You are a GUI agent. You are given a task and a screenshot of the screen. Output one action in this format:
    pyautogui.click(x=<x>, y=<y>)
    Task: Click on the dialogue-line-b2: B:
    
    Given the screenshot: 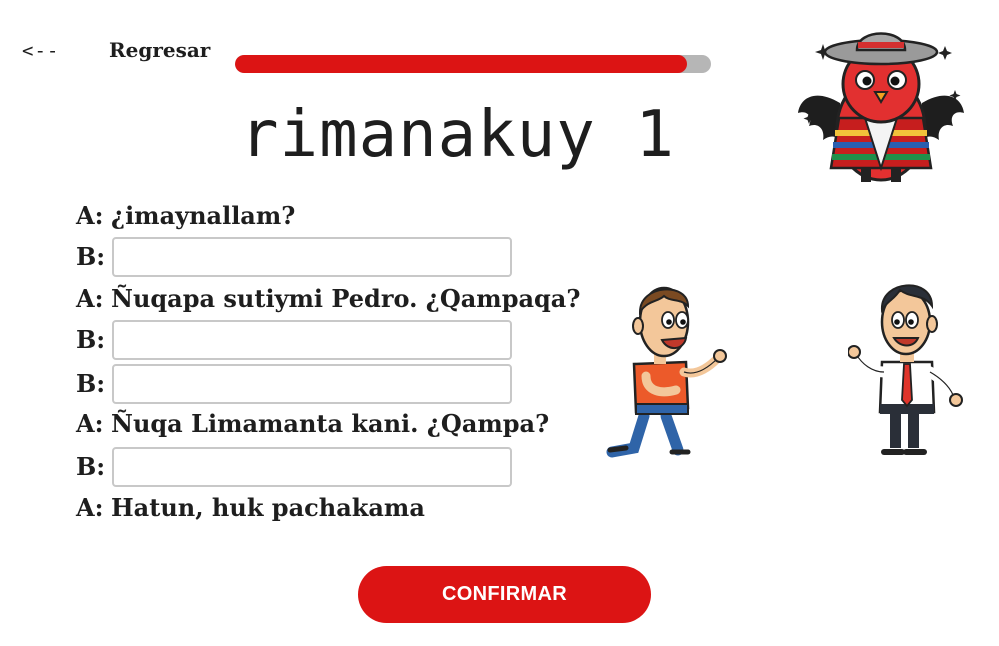 What is the action you would take?
    pyautogui.click(x=294, y=340)
    